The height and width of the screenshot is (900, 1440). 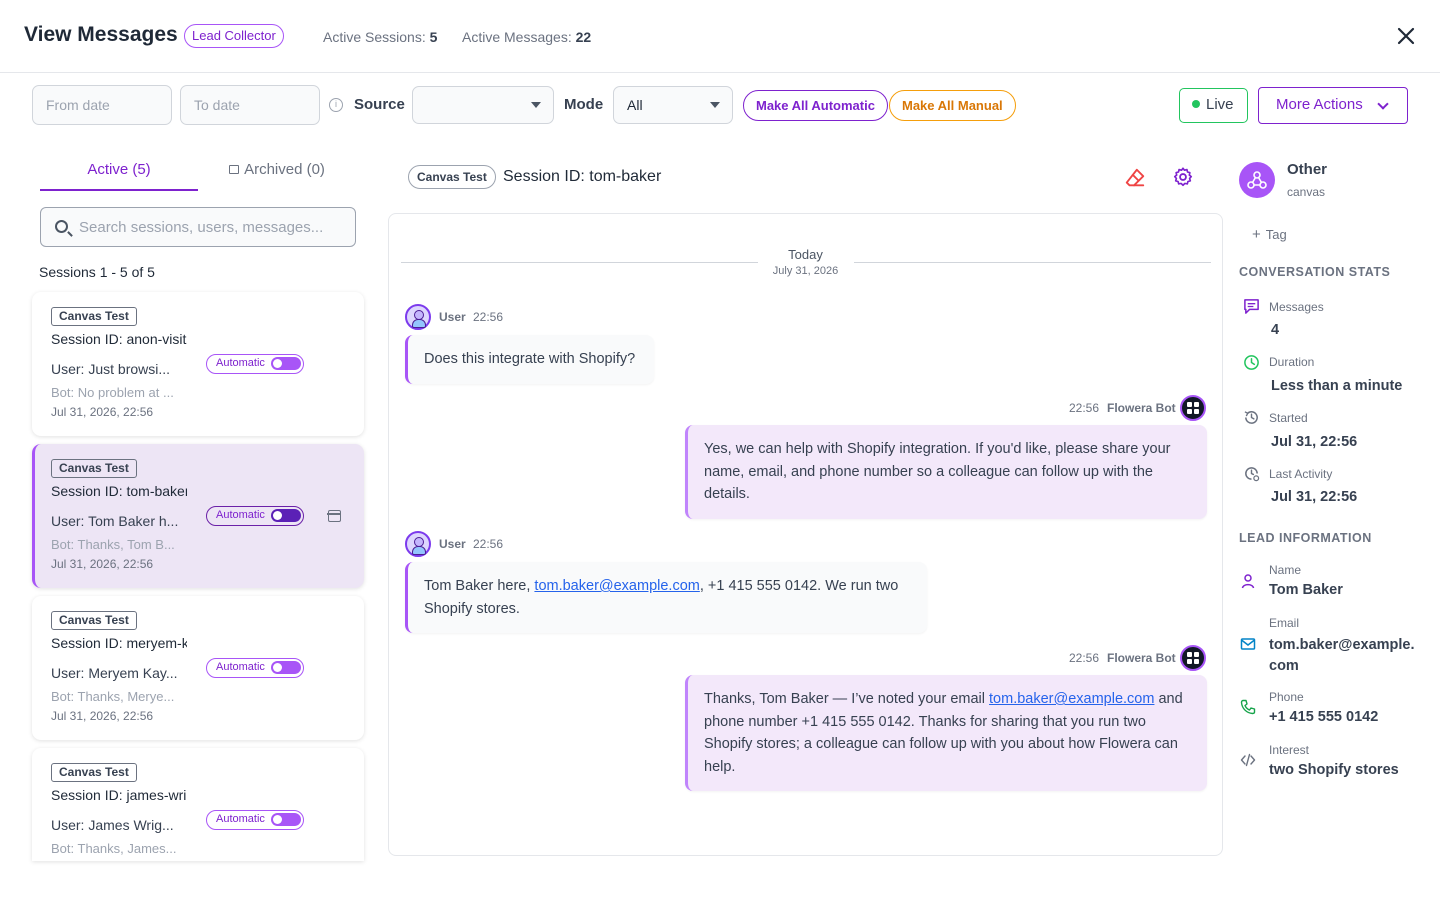 I want to click on clock-refresh-icon, so click(x=1252, y=474).